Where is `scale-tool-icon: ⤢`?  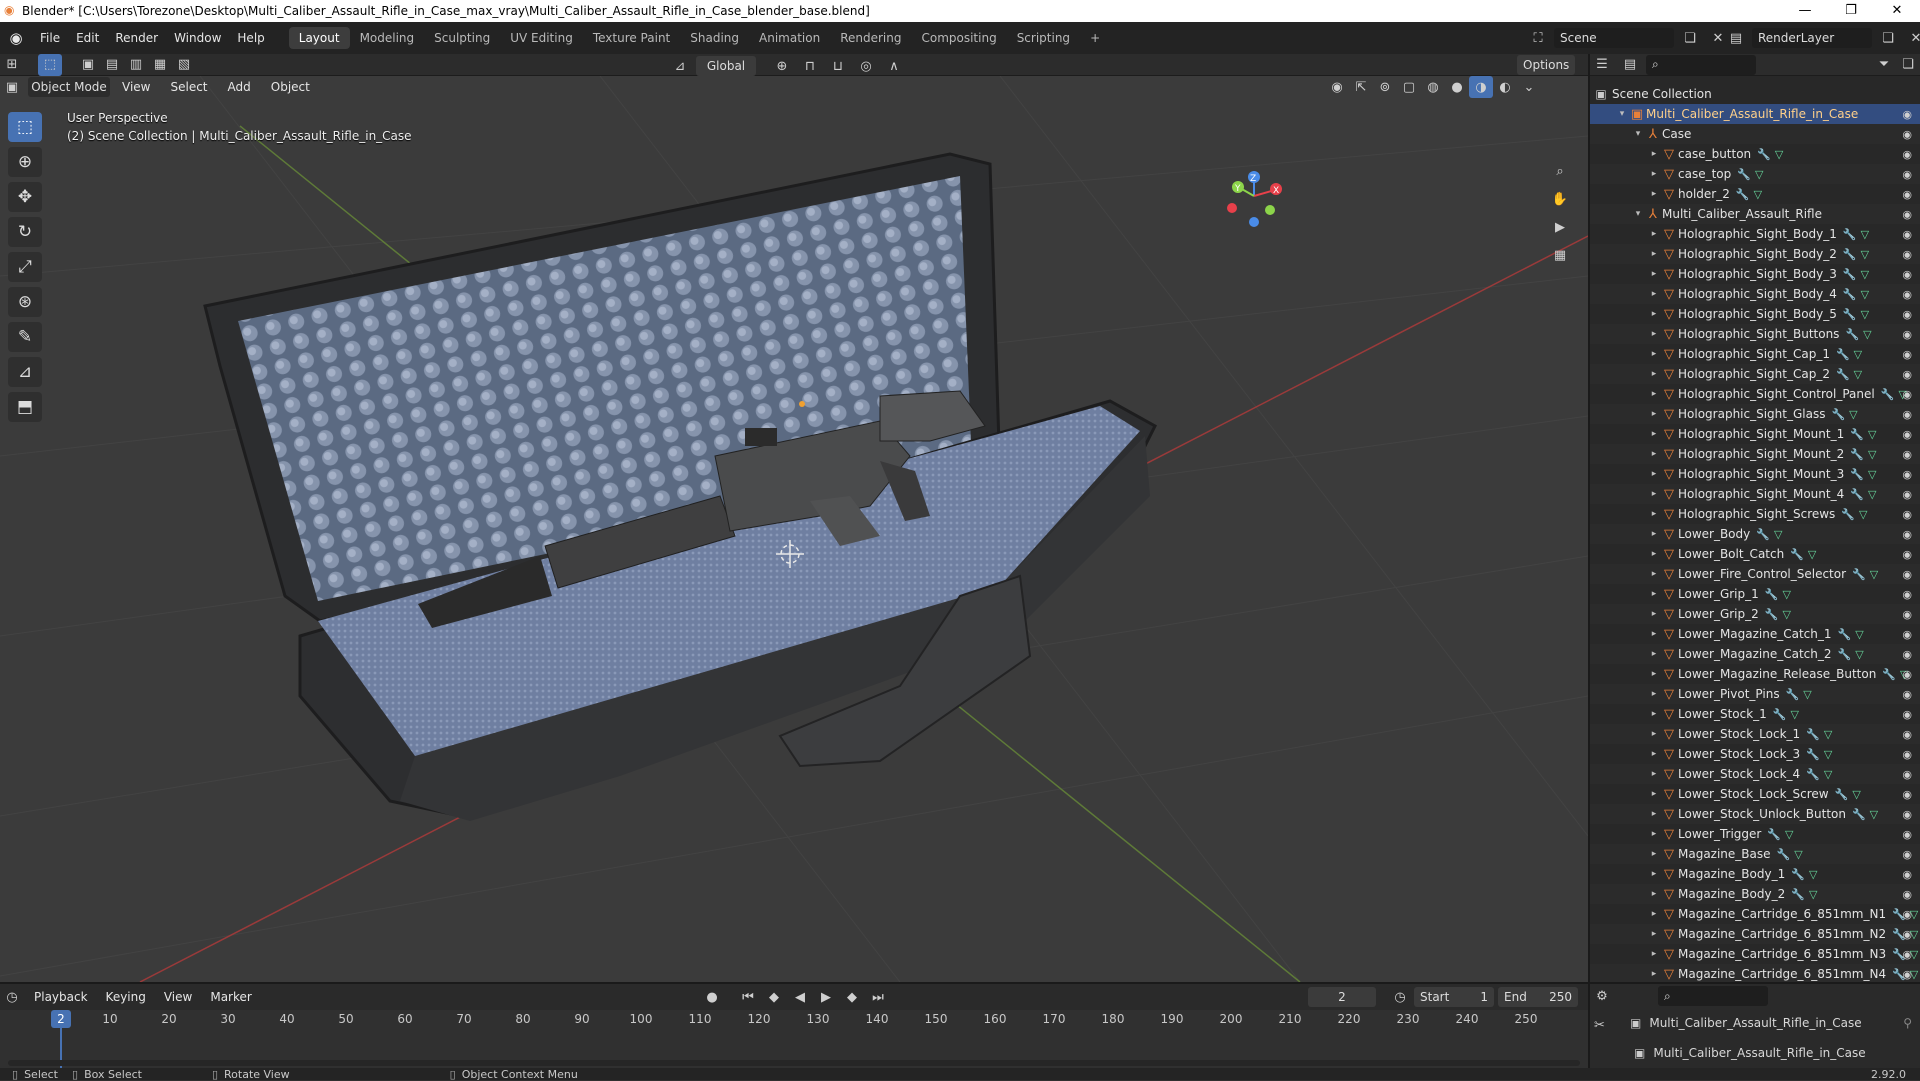
scale-tool-icon: ⤢ is located at coordinates (25, 267).